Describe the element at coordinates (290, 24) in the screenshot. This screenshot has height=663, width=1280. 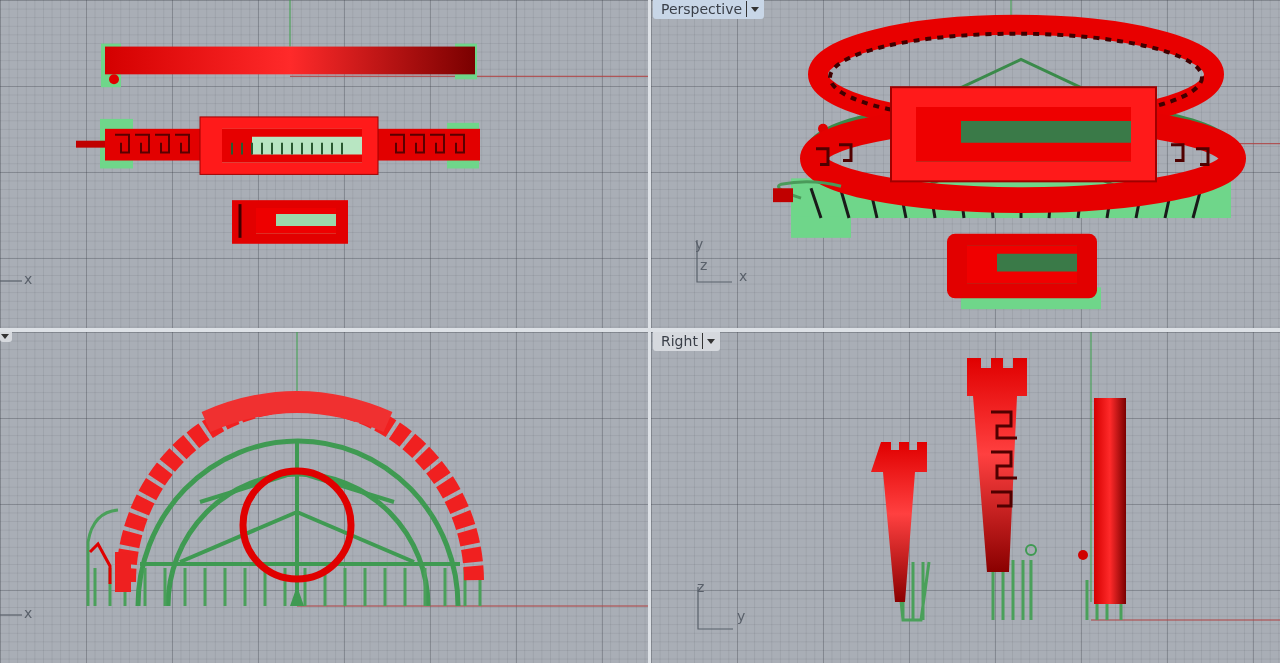
I see `axis-line` at that location.